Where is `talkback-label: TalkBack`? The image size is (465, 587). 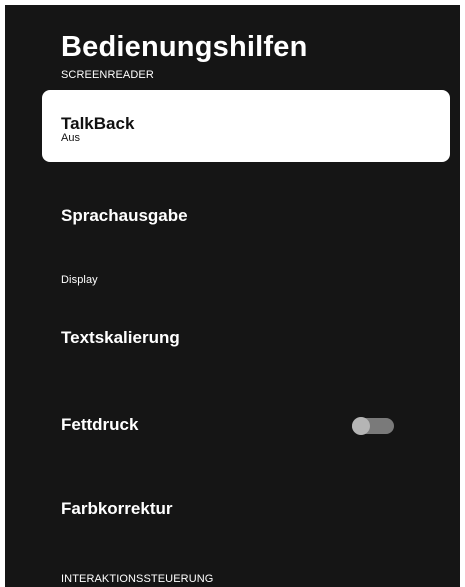
talkback-label: TalkBack is located at coordinates (98, 123).